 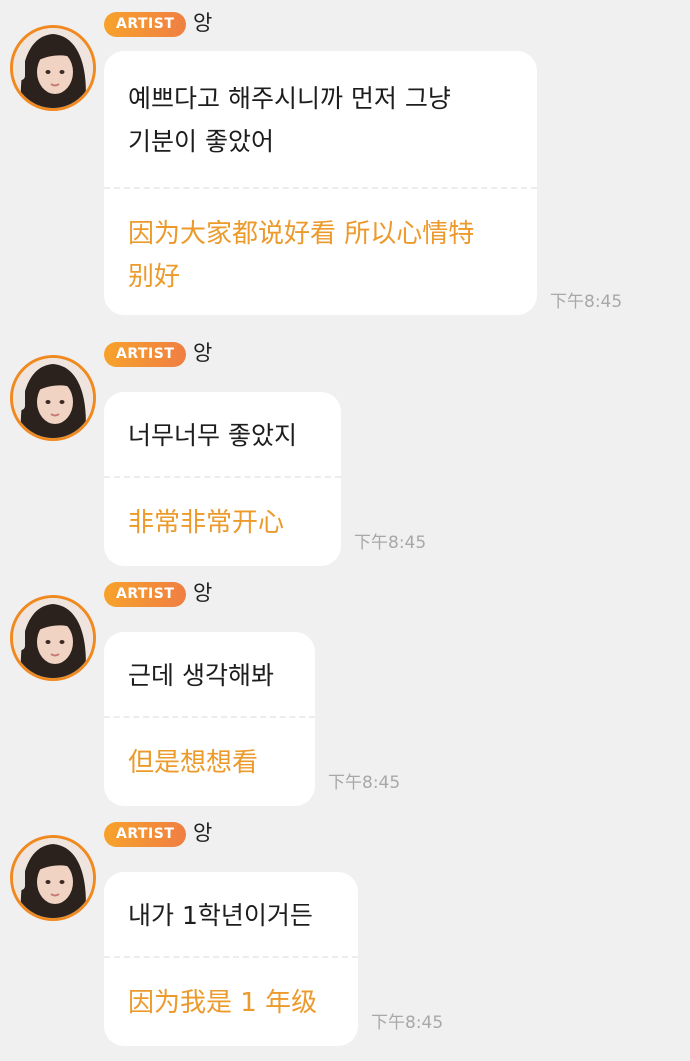 I want to click on message-text-korean: 너무너무 좋았지, so click(x=212, y=435).